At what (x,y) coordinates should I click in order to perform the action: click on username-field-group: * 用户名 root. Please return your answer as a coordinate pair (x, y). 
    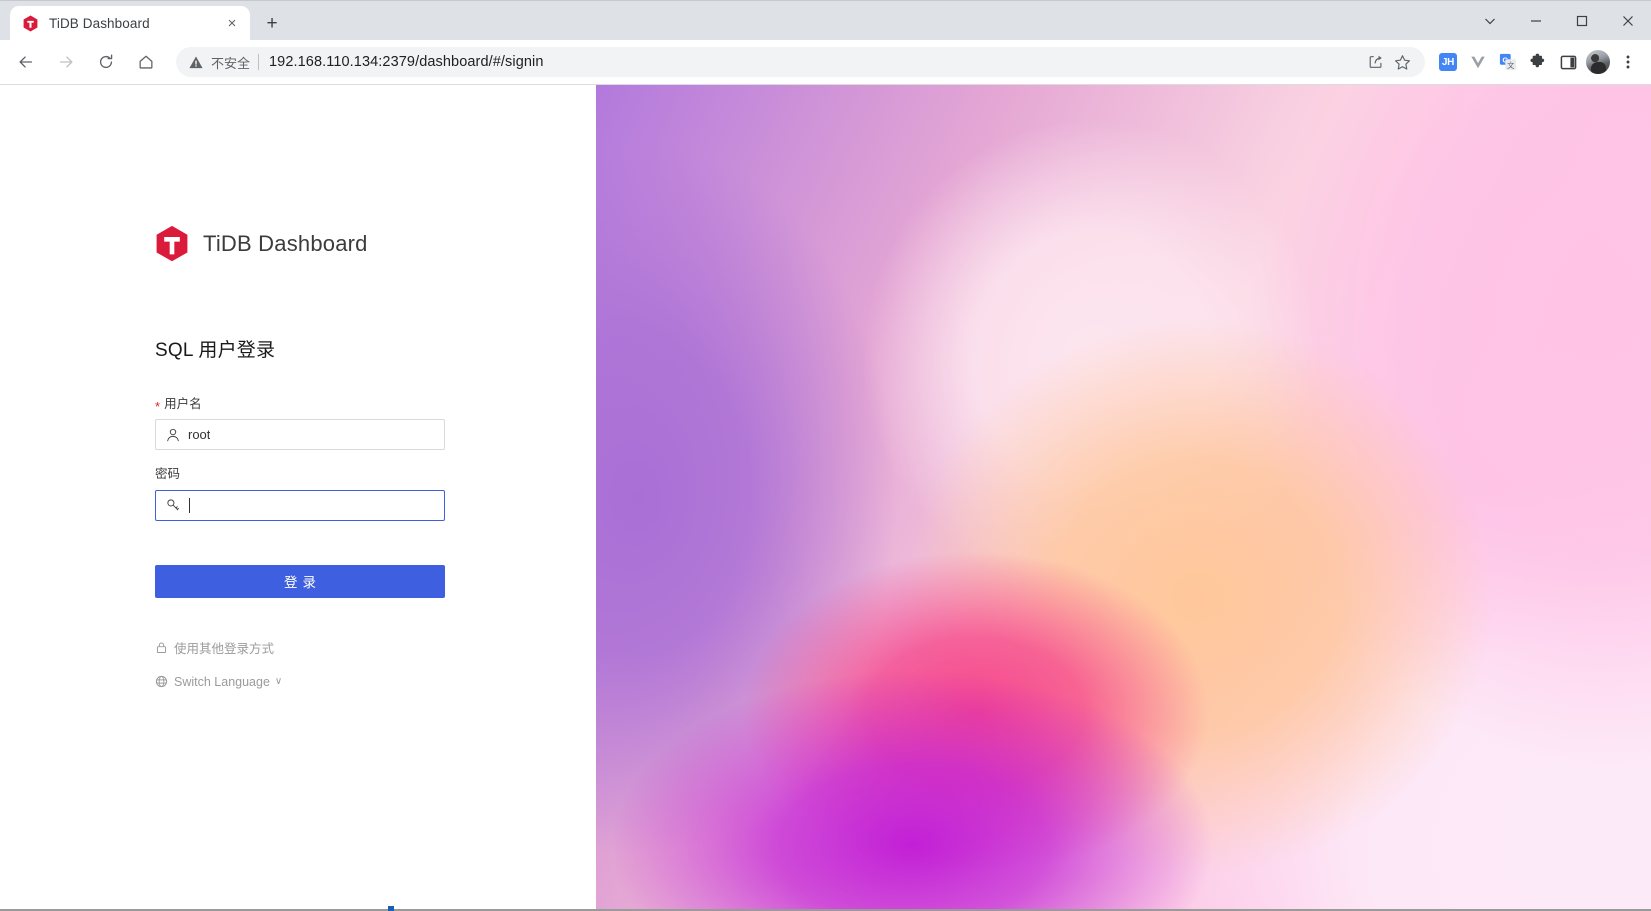
    Looking at the image, I should click on (300, 423).